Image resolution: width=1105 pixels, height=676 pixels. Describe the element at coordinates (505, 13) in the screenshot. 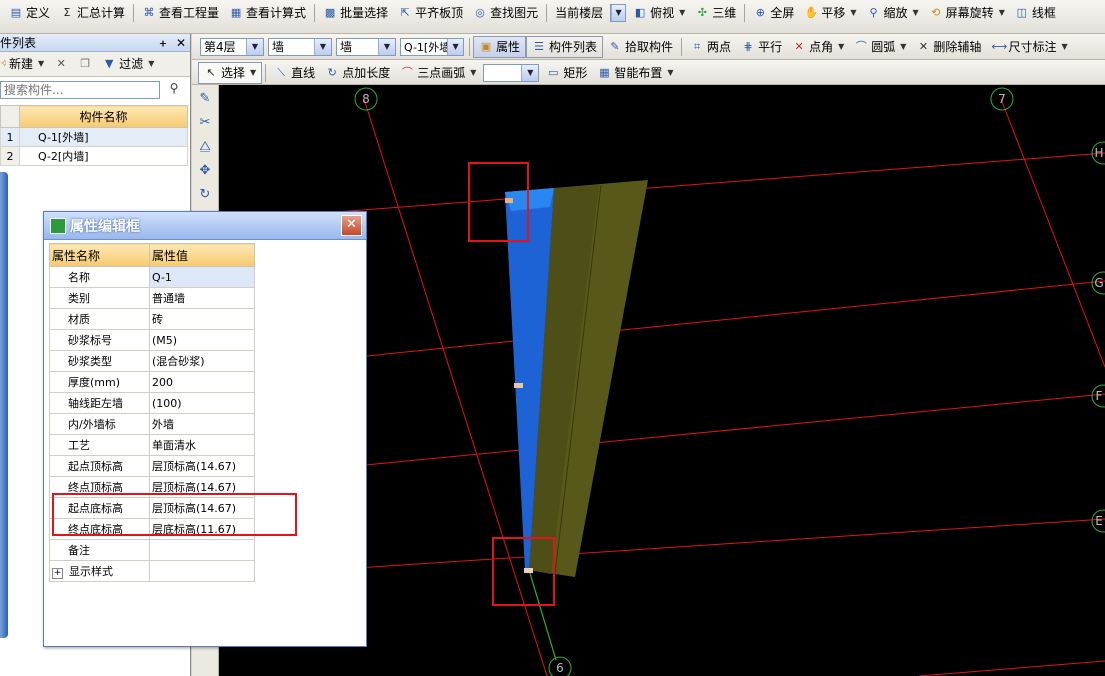

I see `find-element-button: ◎ 查找图元` at that location.